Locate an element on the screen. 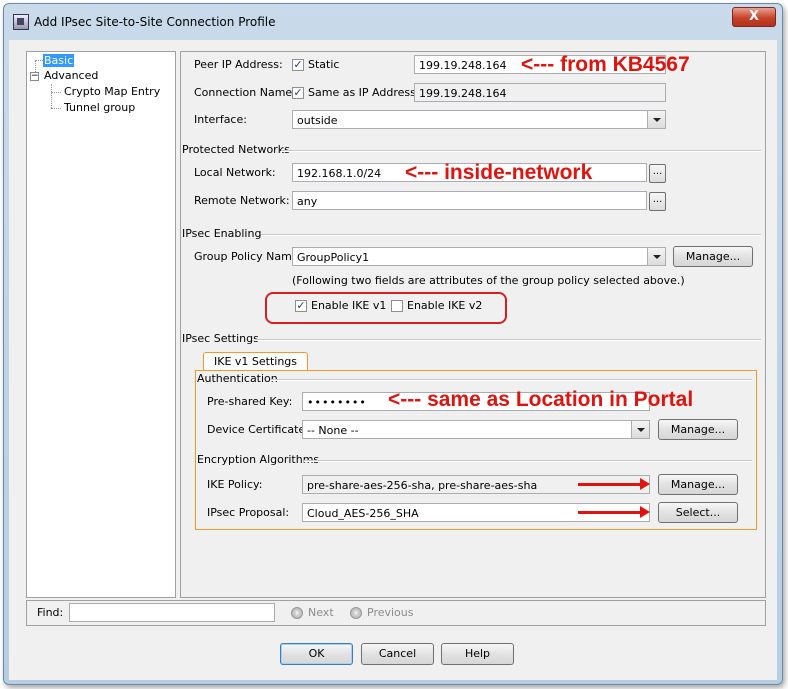 The height and width of the screenshot is (689, 788). app-icon is located at coordinates (21, 22).